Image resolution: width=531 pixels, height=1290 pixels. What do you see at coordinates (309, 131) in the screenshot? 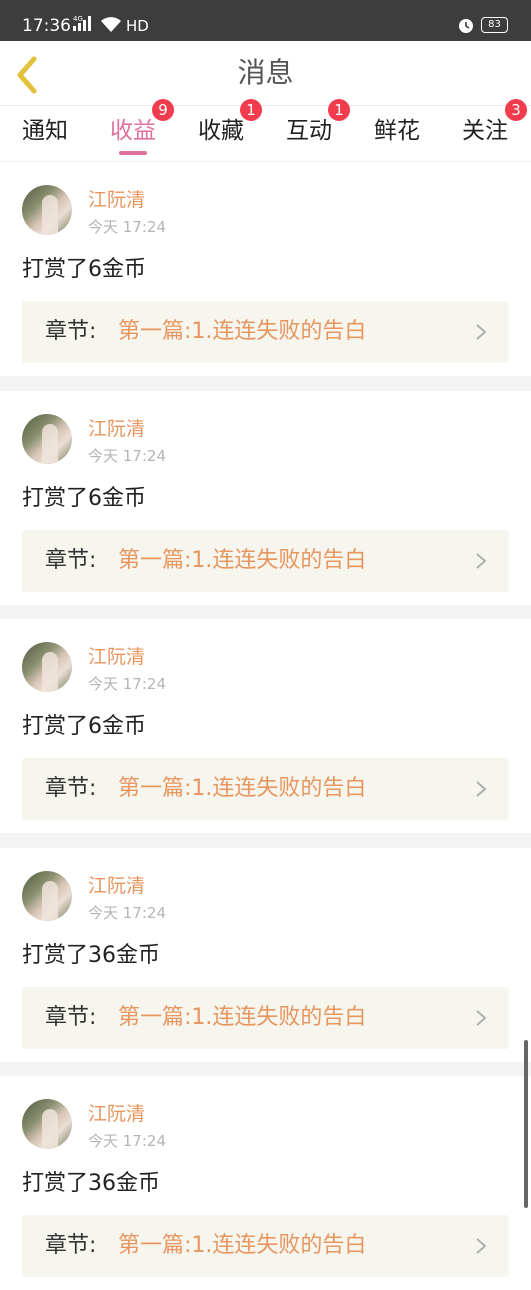
I see `tab-label: 互动` at bounding box center [309, 131].